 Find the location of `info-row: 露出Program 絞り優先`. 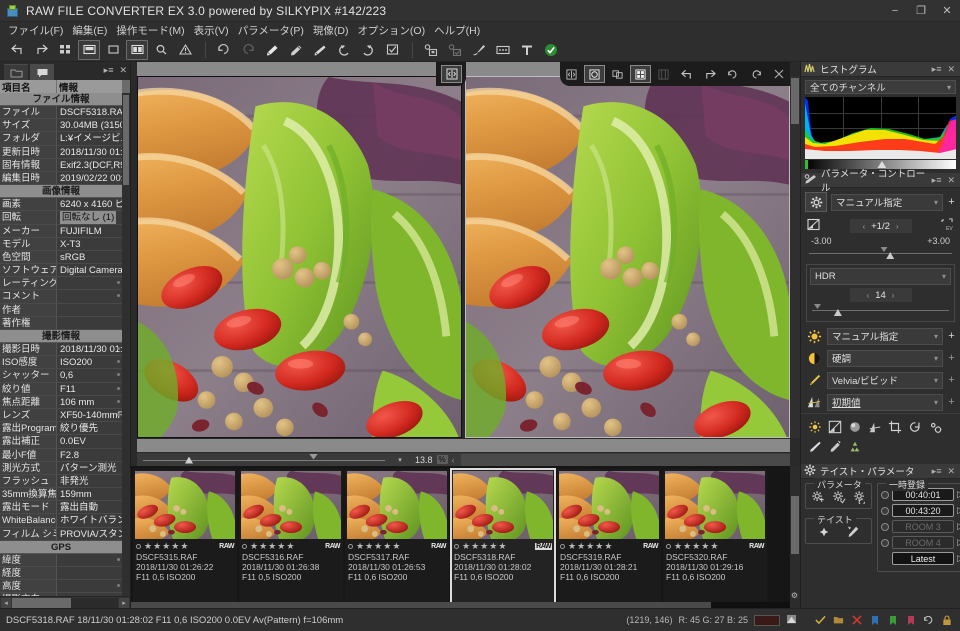

info-row: 露出Program 絞り優先 is located at coordinates (61, 429).